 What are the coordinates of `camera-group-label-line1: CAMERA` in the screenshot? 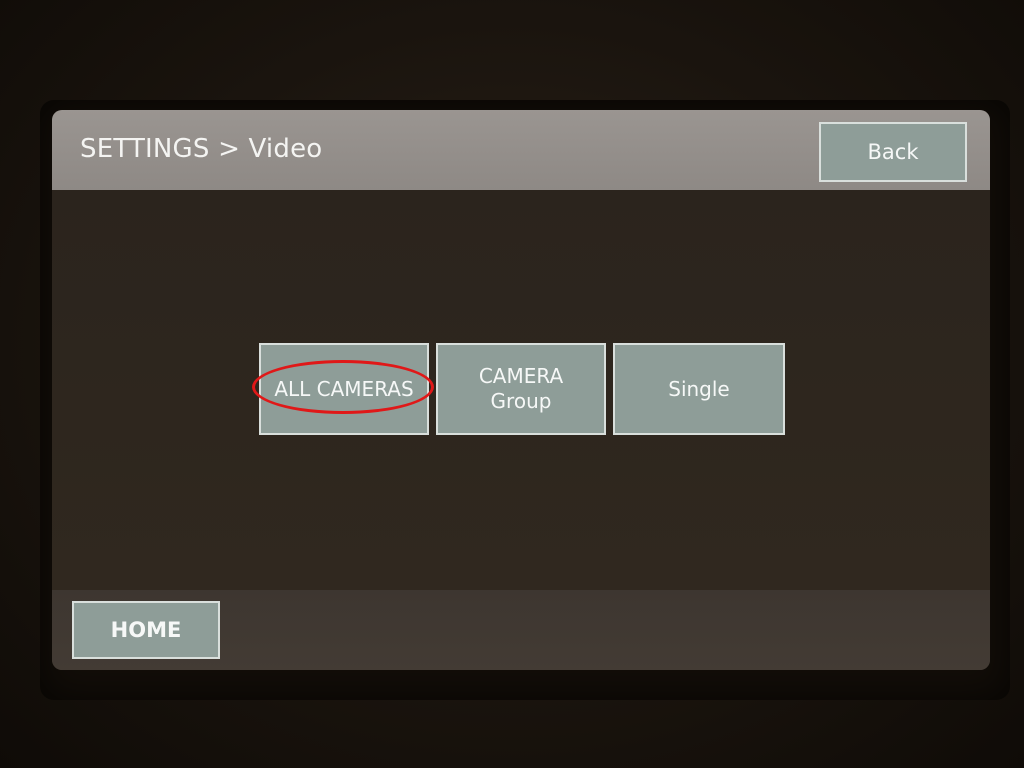 It's located at (521, 376).